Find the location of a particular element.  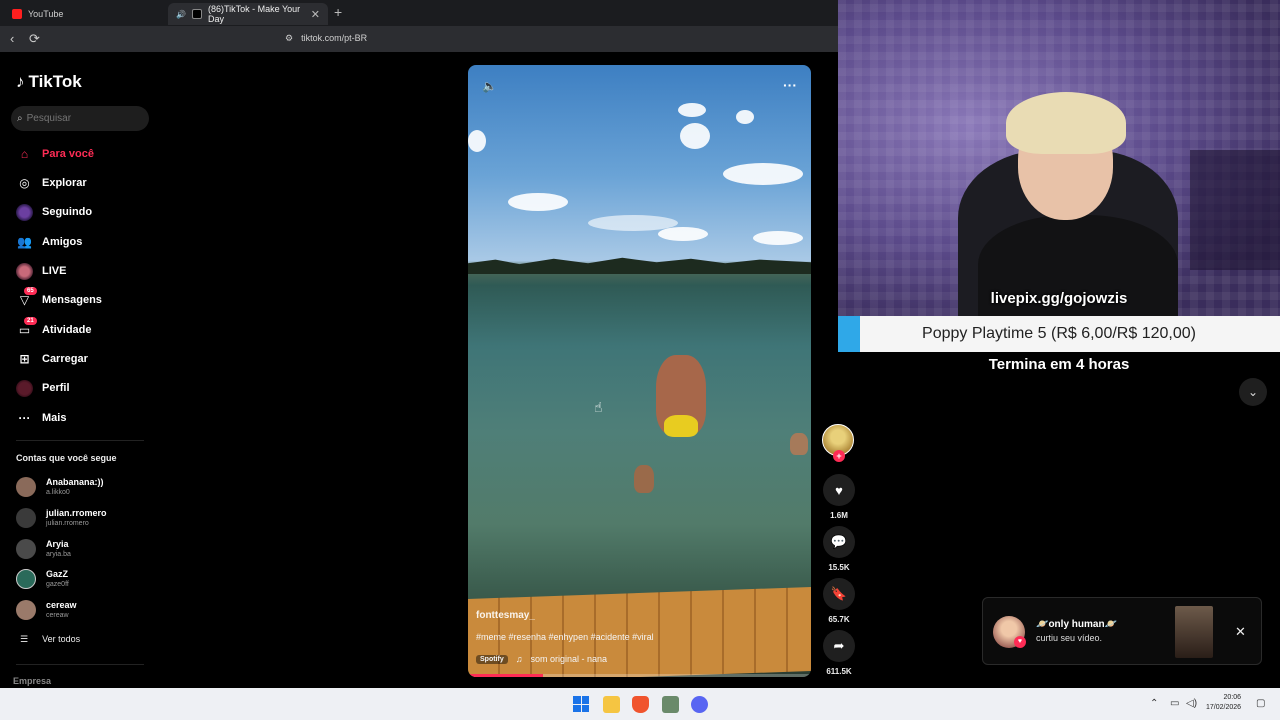

more-options-icon: ··· is located at coordinates (790, 85).